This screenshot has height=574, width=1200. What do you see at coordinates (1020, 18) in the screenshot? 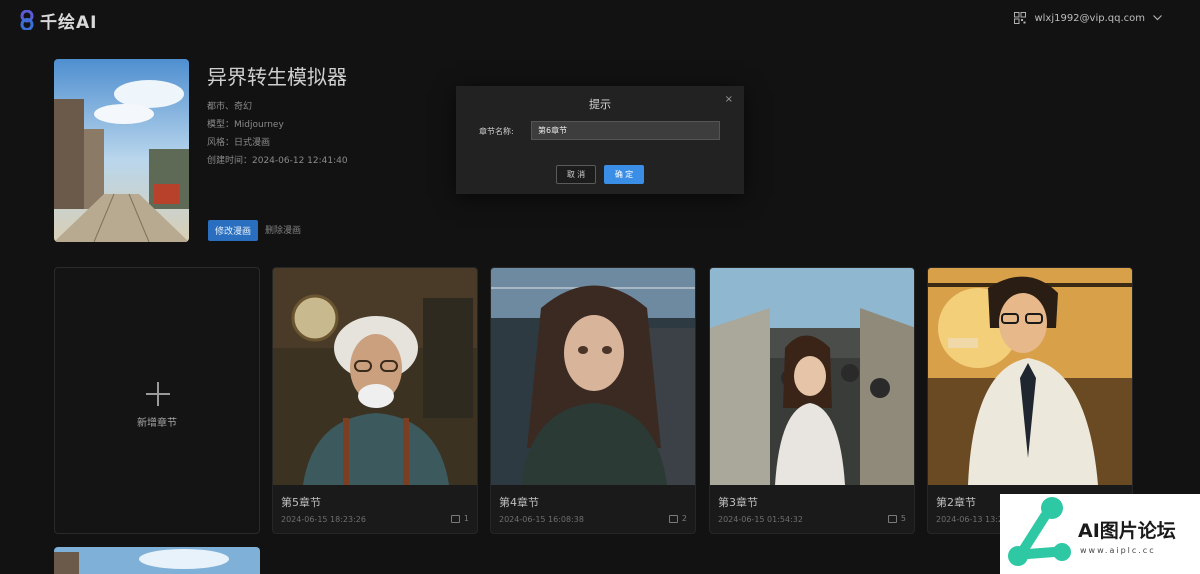
I see `qrcode-icon` at bounding box center [1020, 18].